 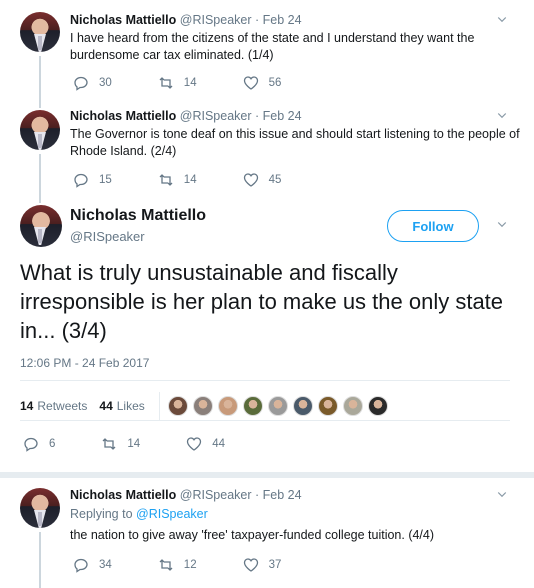 I want to click on like-button: 44, so click(x=205, y=444).